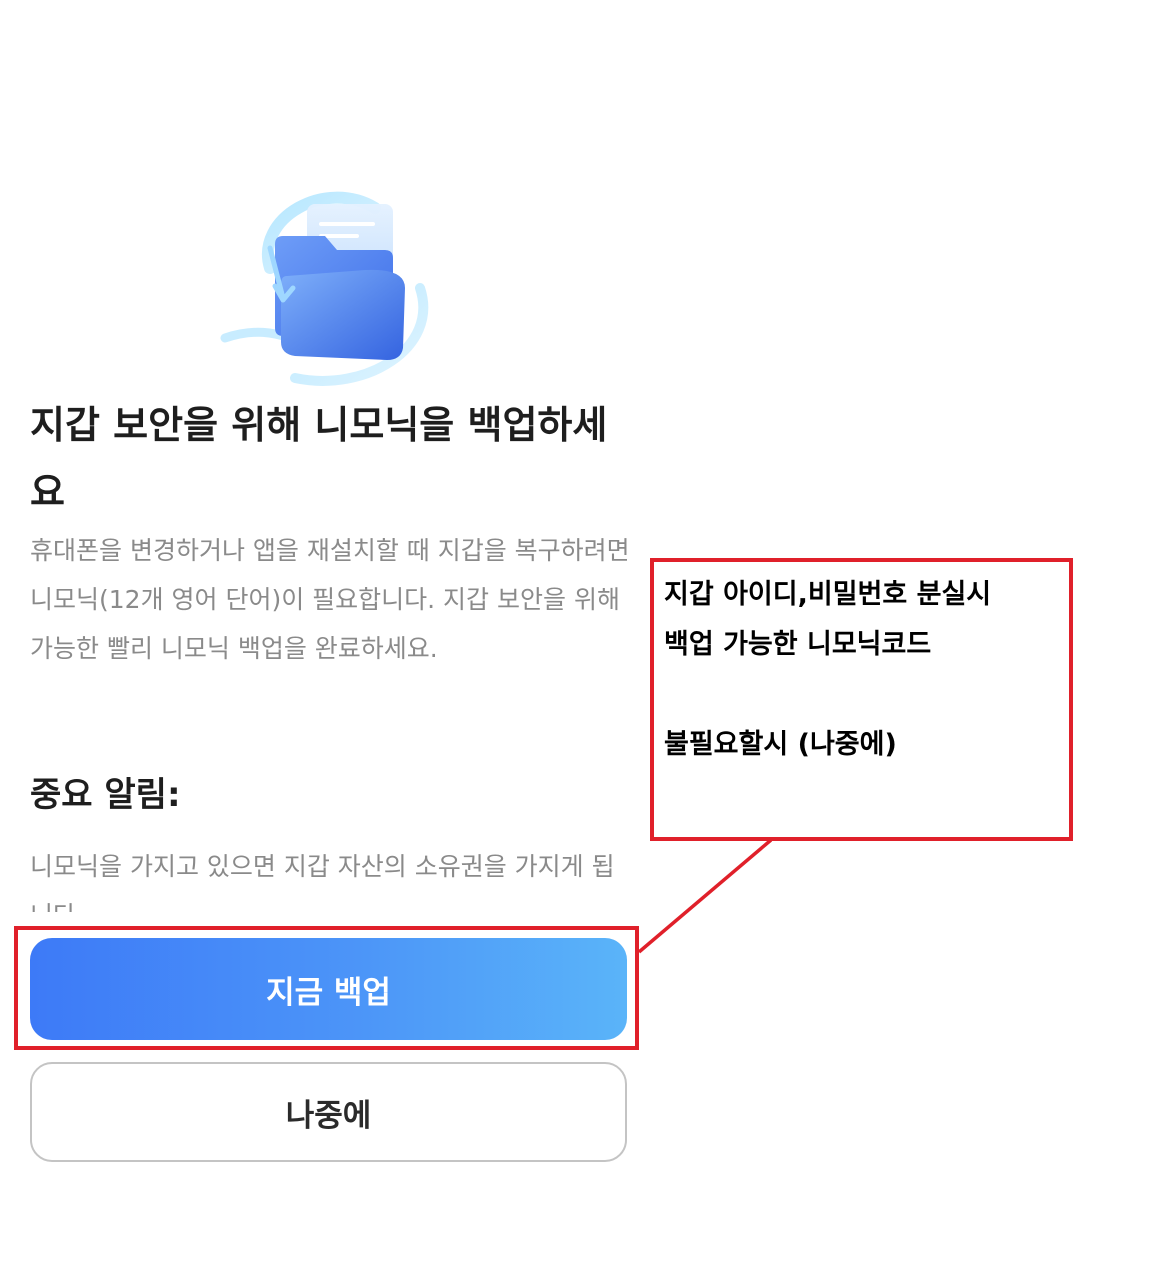 The height and width of the screenshot is (1280, 1154). I want to click on annotation-callout: 지갑 아이디,비밀번호 분실시 백업 가능한 니모닉코드 불필요할시 (나중에), so click(861, 699).